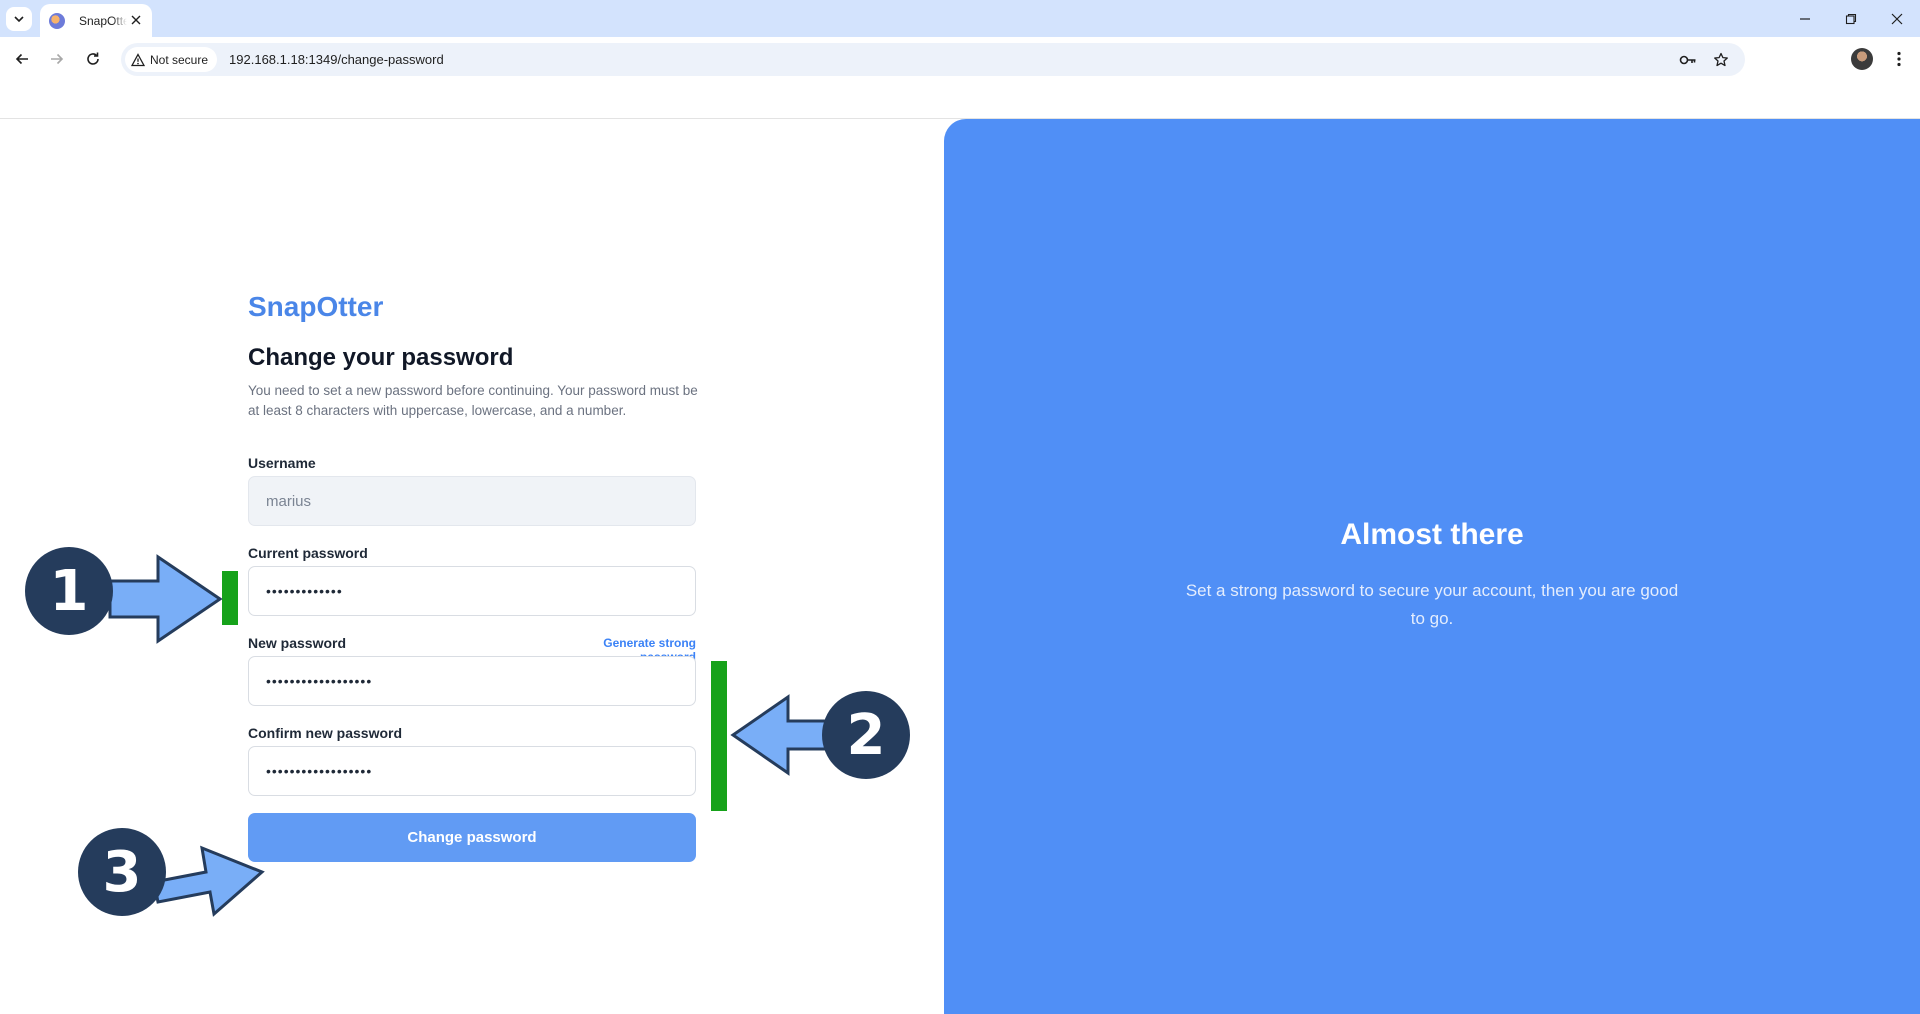  Describe the element at coordinates (179, 59) in the screenshot. I see `security-label: Not secure` at that location.